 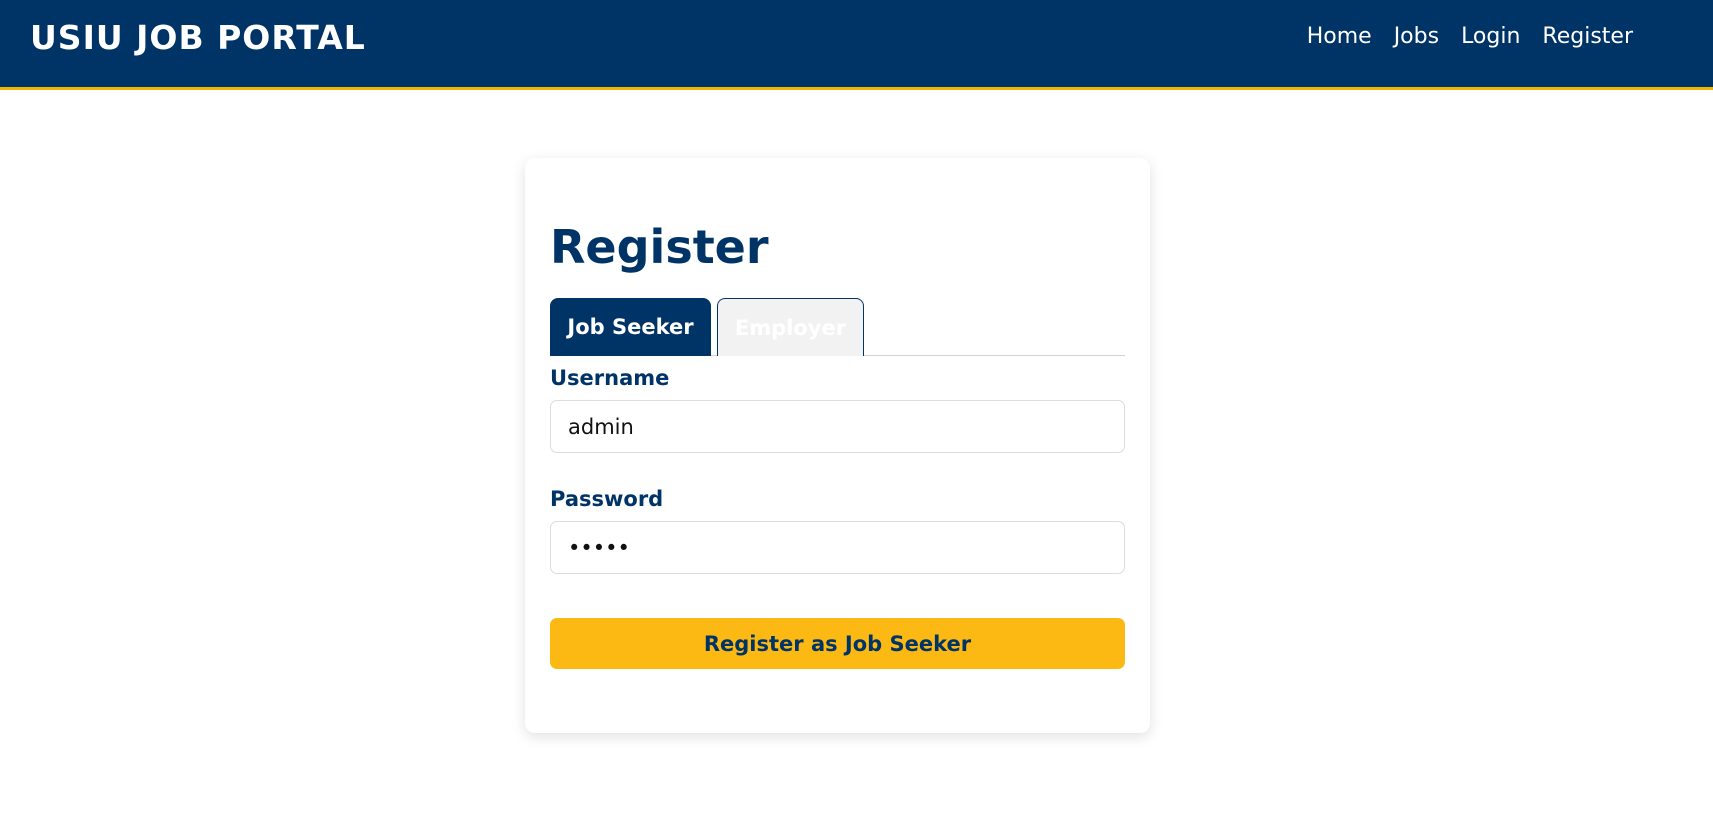 I want to click on main-nav: Home Jobs Login Register, so click(x=1470, y=36).